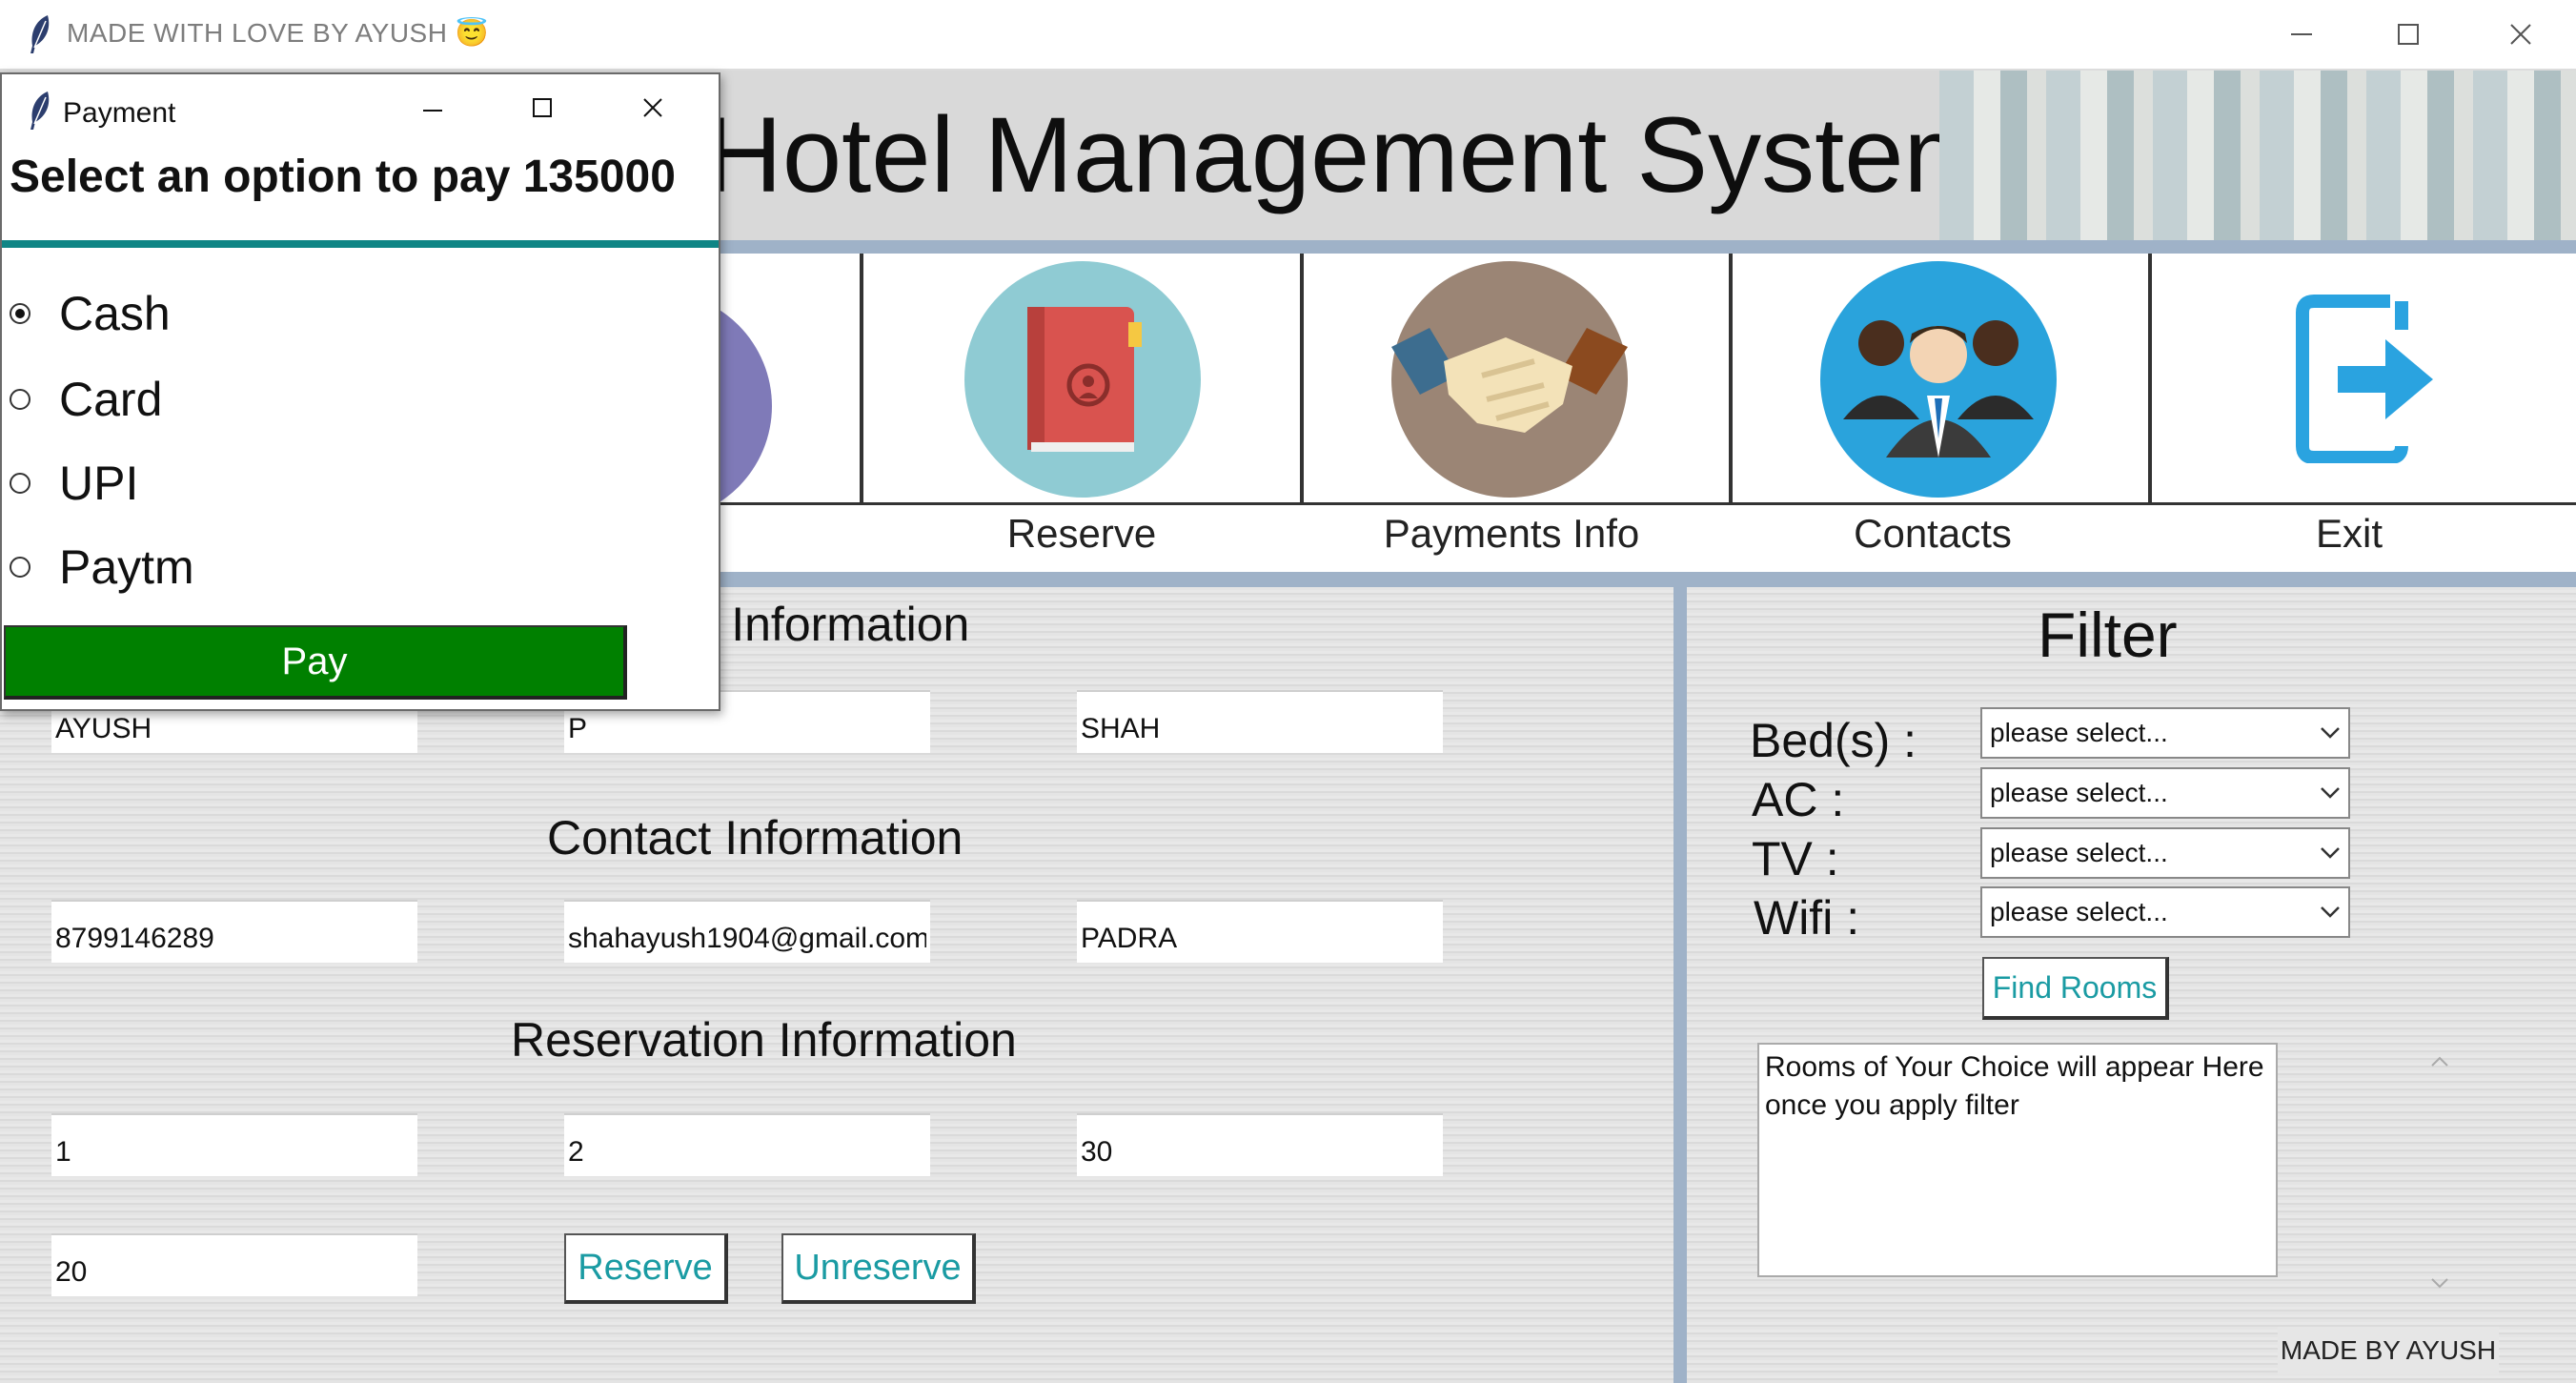 The image size is (2576, 1383). What do you see at coordinates (1938, 380) in the screenshot?
I see `people-icon` at bounding box center [1938, 380].